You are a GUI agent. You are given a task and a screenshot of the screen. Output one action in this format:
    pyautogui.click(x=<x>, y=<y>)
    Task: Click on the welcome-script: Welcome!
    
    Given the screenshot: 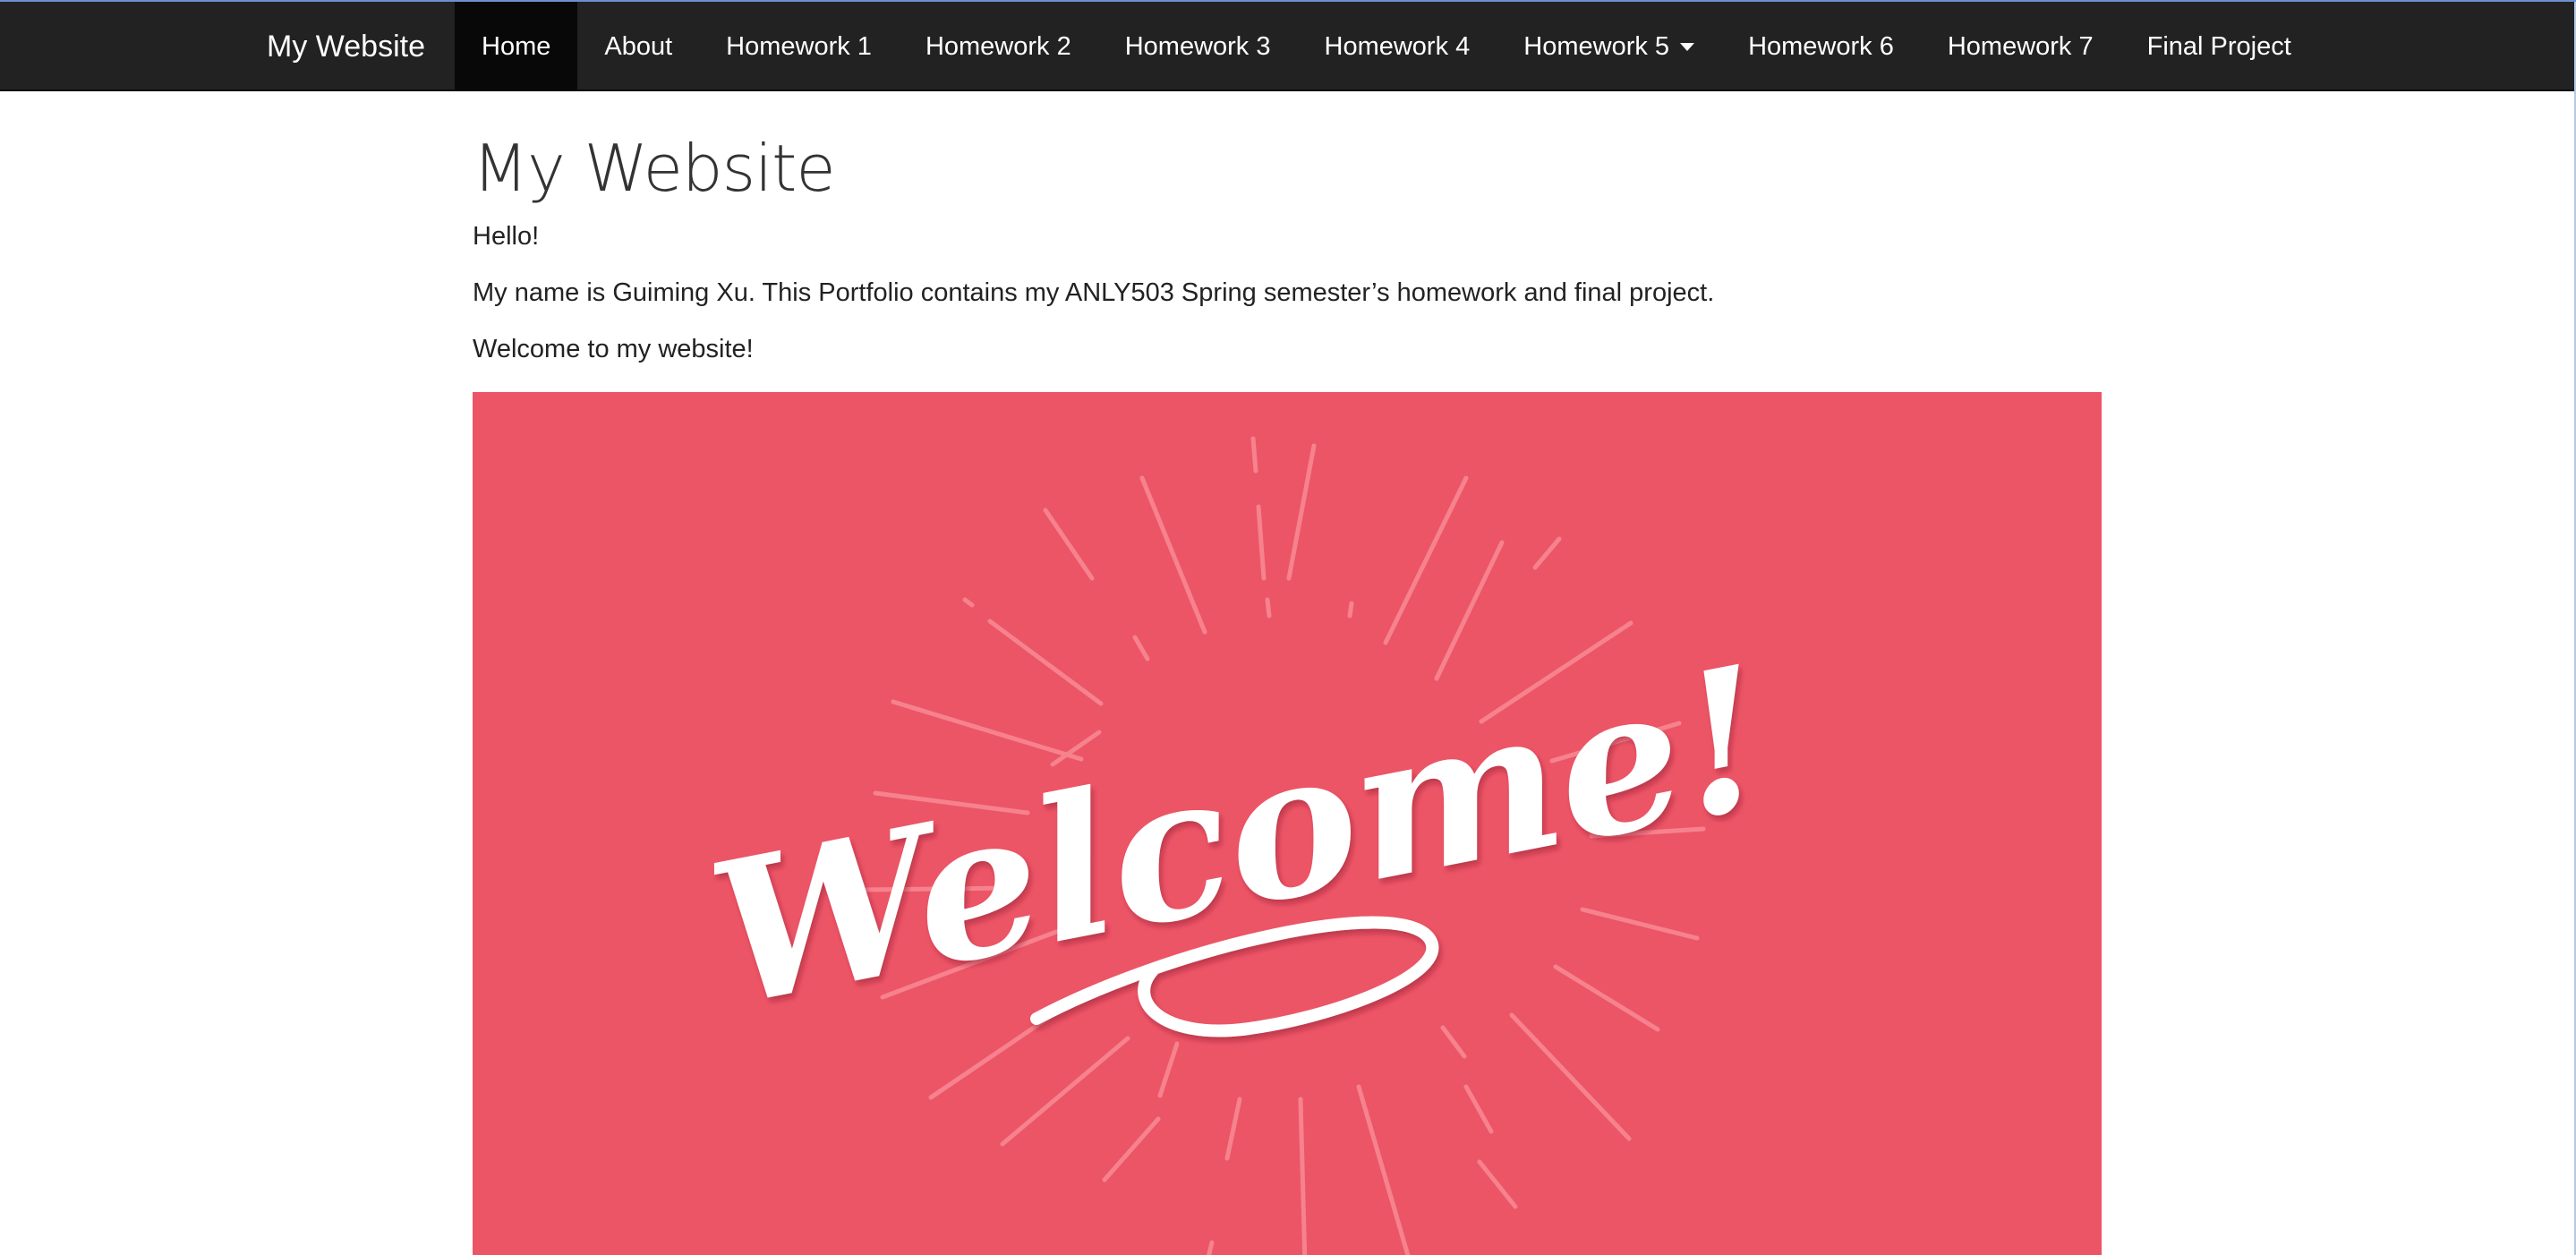 What is the action you would take?
    pyautogui.click(x=1240, y=836)
    